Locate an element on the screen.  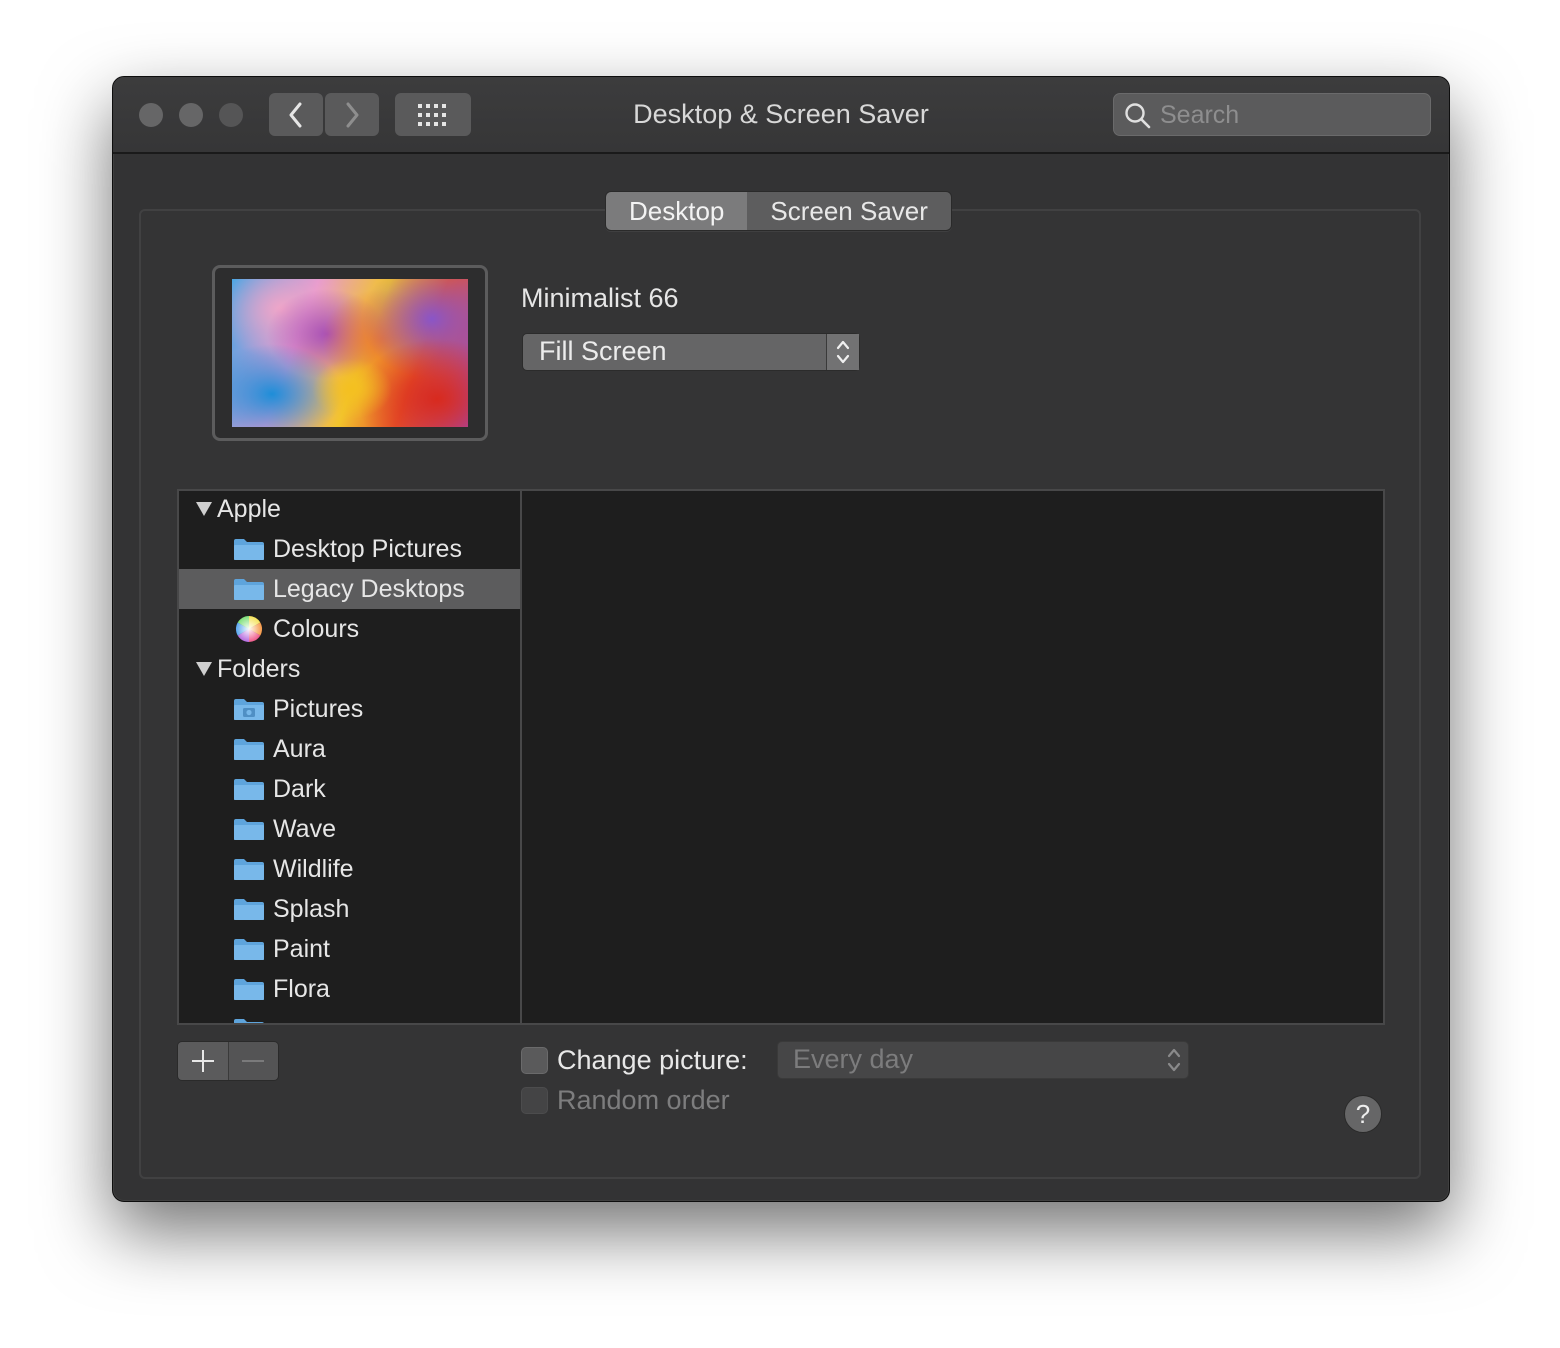
minus-icon is located at coordinates (253, 1061).